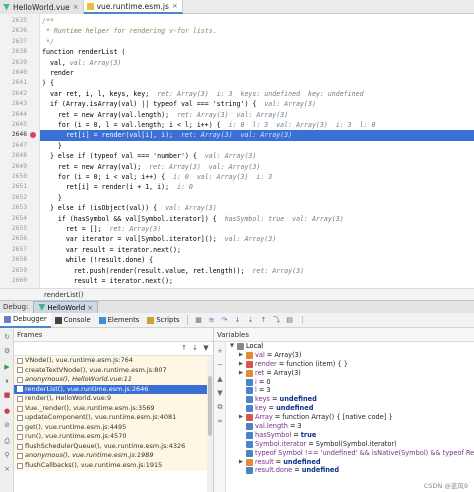 This screenshot has width=474, height=492. Describe the element at coordinates (257, 21) in the screenshot. I see `code-line: /**` at that location.